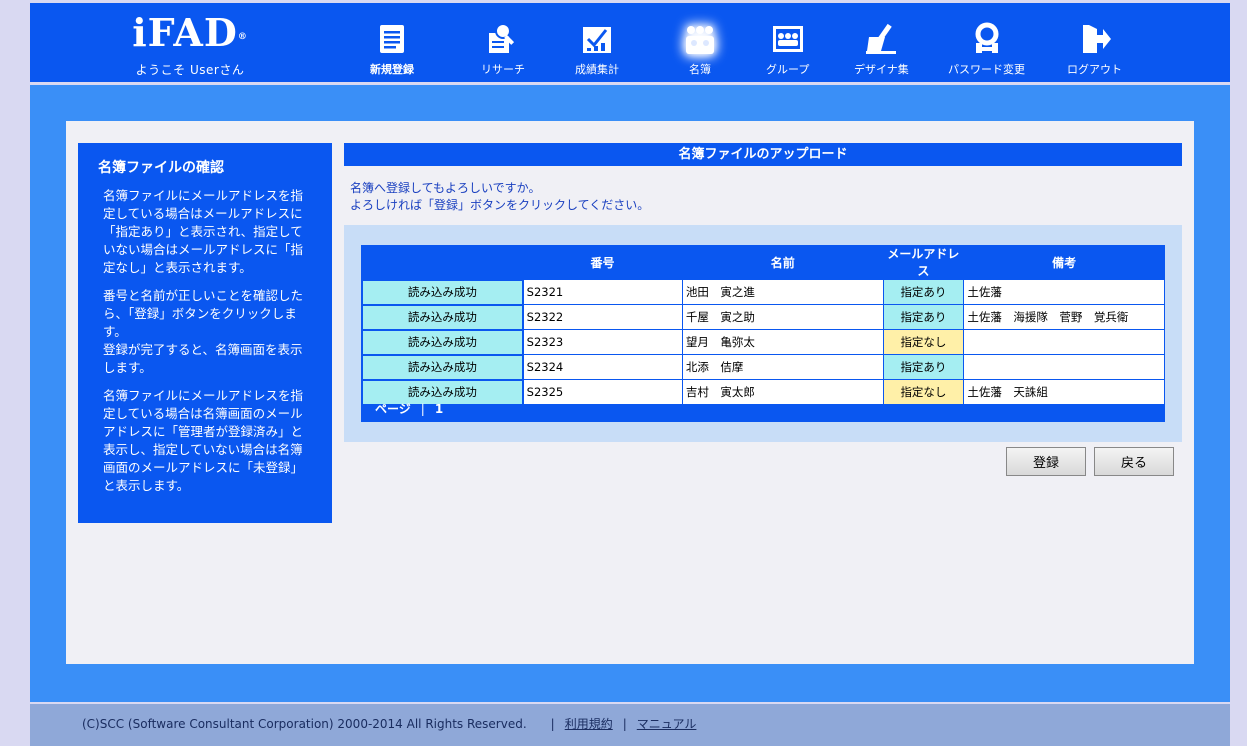  I want to click on nav-label: デザイナ集, so click(881, 69).